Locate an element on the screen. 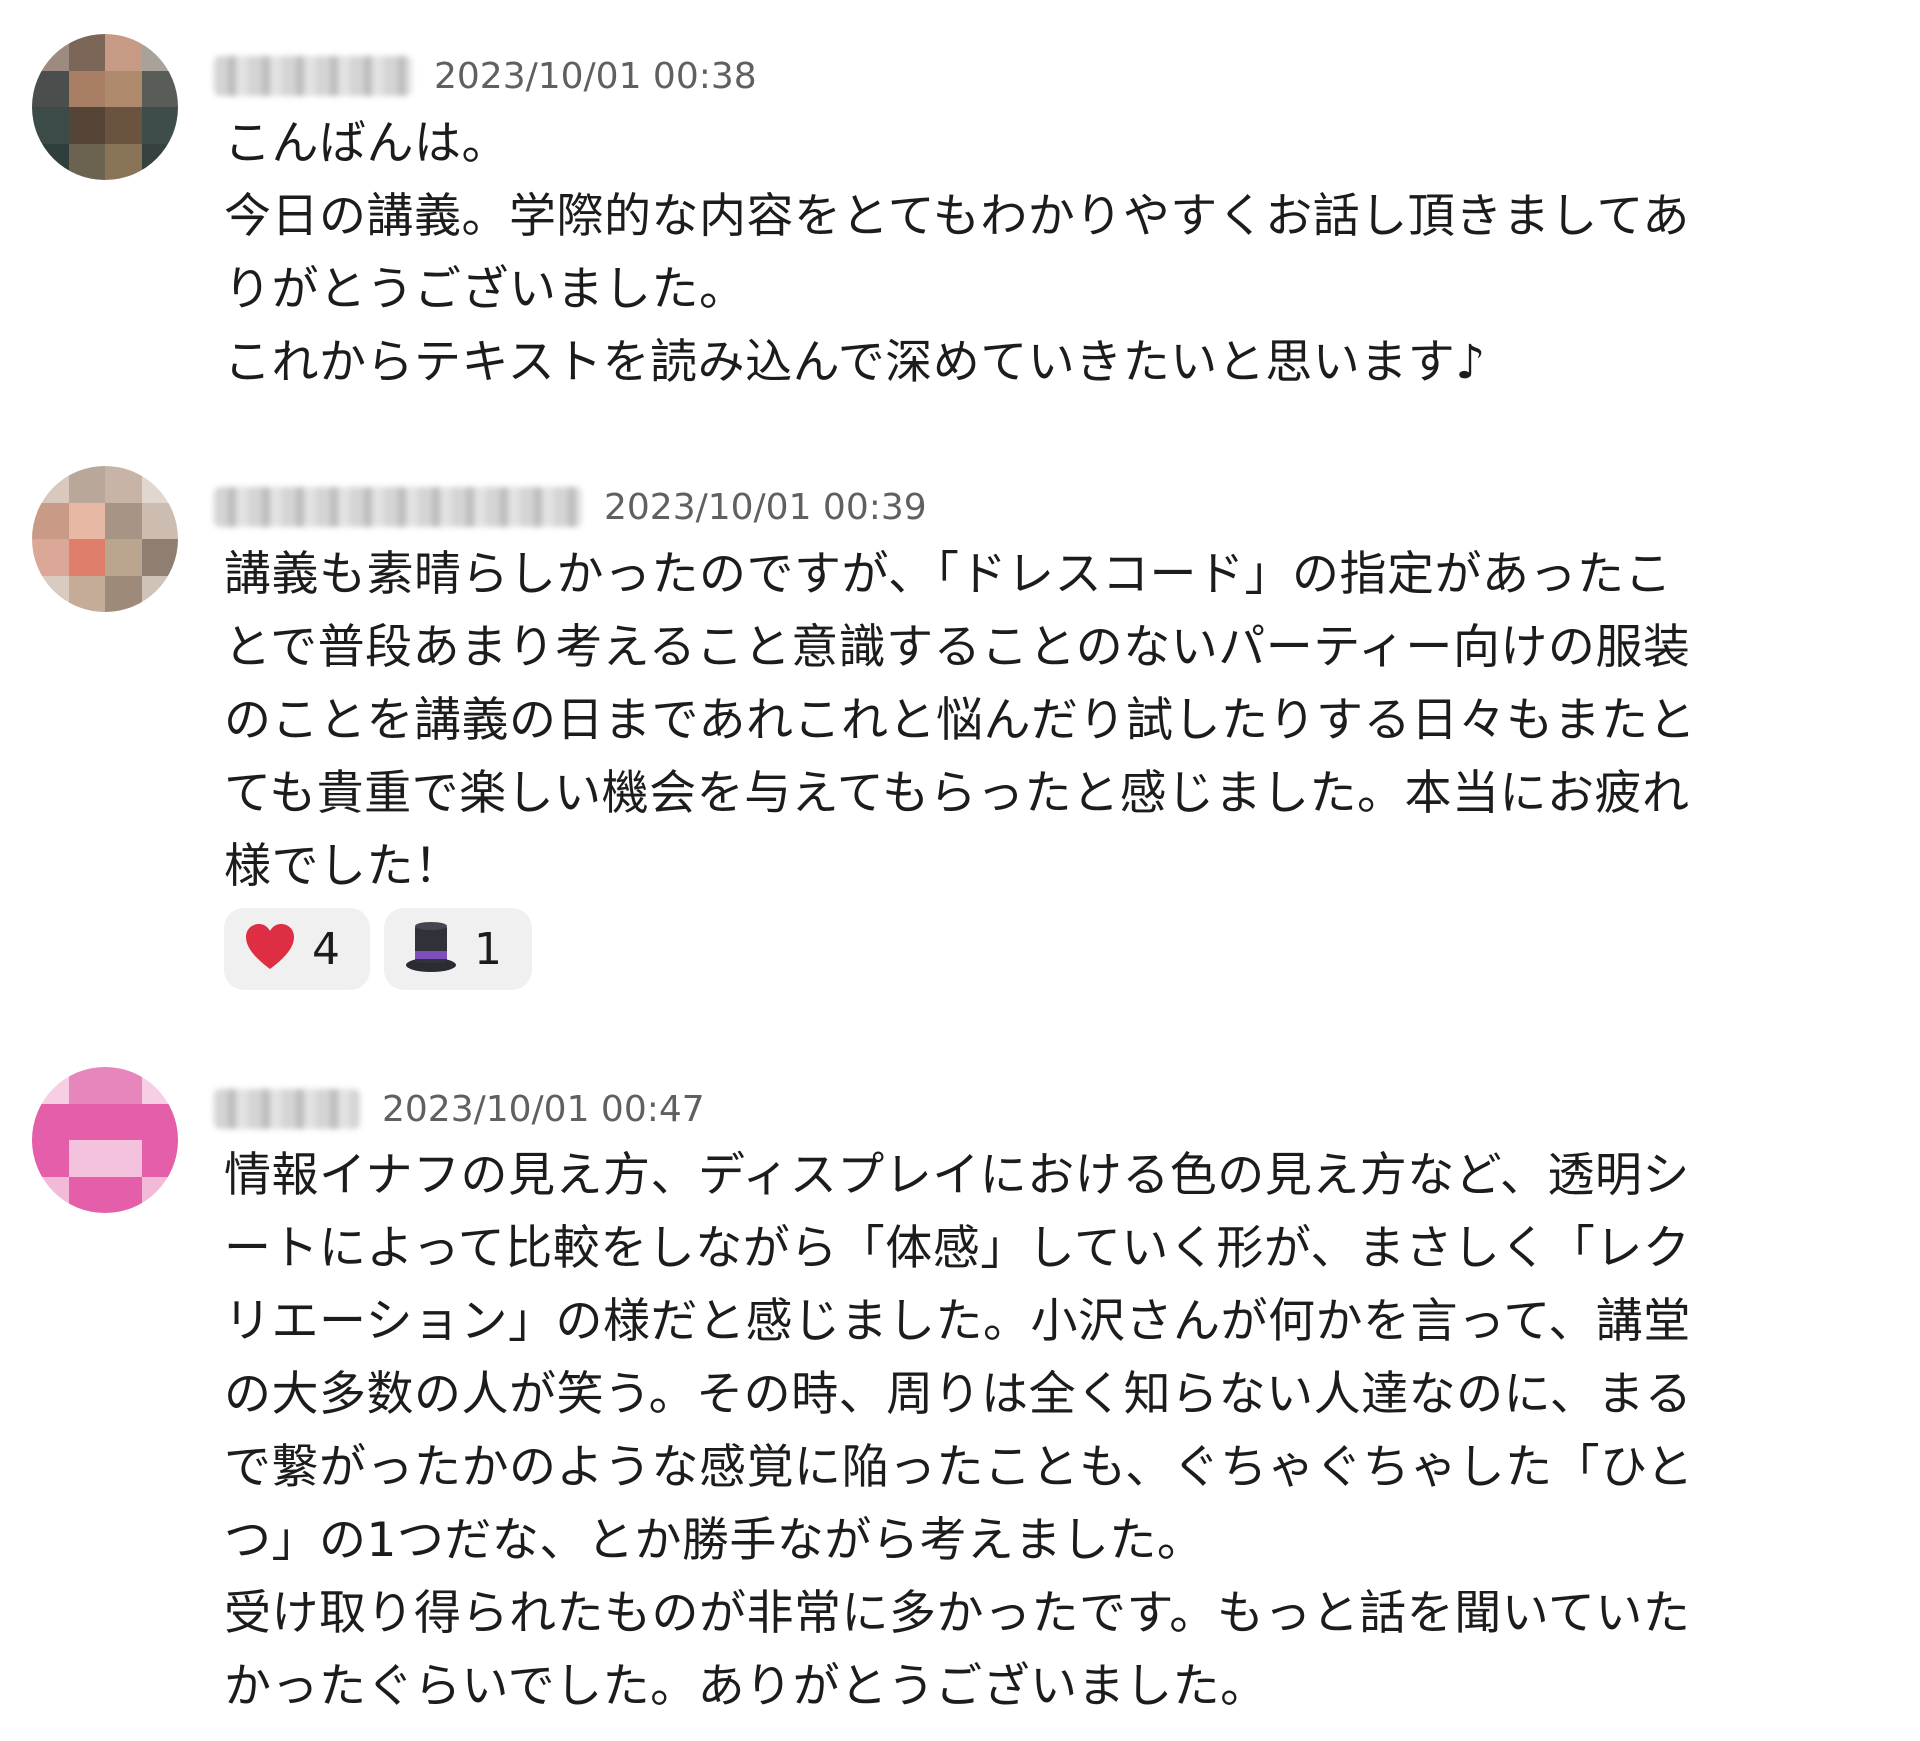 This screenshot has height=1741, width=1920. message-line: 今日の講義。学際的な内容をとてもわかりやすくお話し頂きましてあ is located at coordinates (957, 216).